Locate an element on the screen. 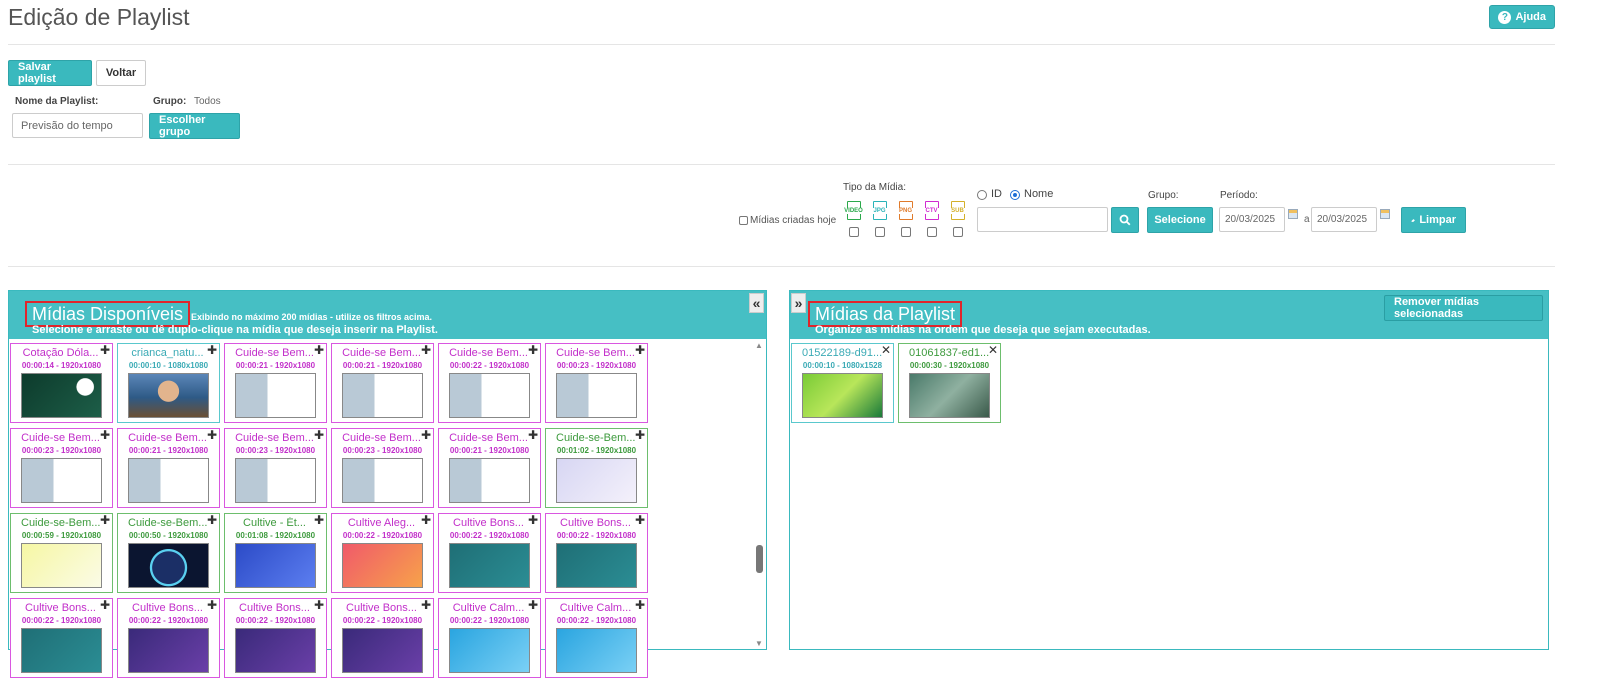 Image resolution: width=1600 pixels, height=678 pixels. media-type-video: VIDEO is located at coordinates (853, 219).